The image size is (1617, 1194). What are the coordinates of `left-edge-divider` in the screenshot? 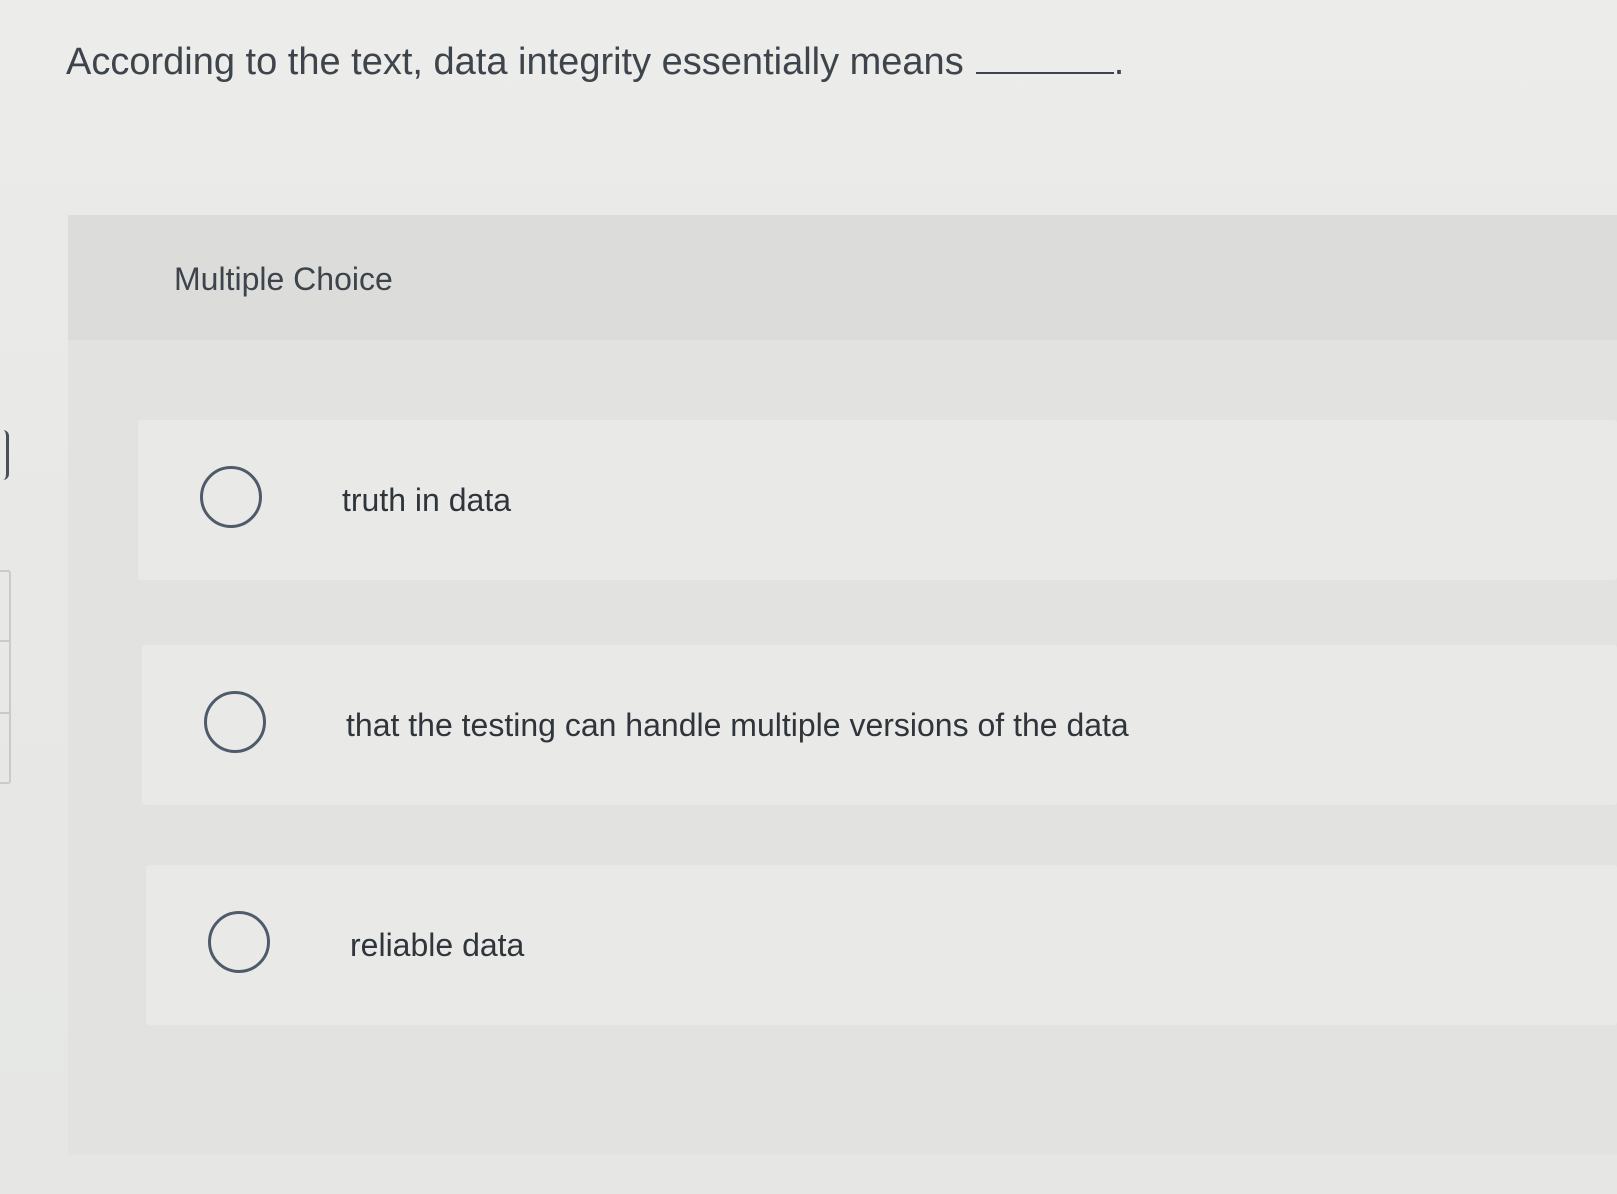 It's located at (4, 677).